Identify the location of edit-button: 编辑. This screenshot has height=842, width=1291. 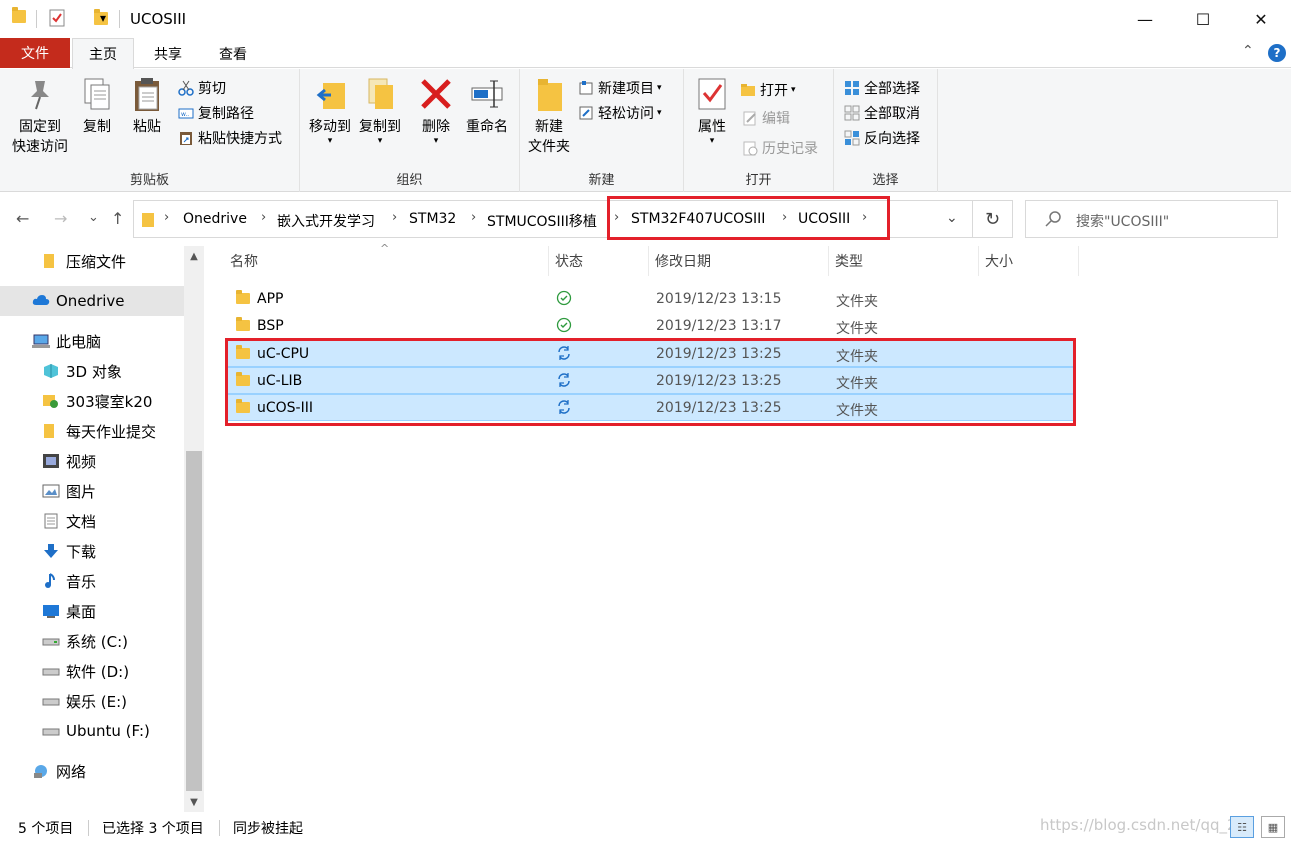
(766, 118).